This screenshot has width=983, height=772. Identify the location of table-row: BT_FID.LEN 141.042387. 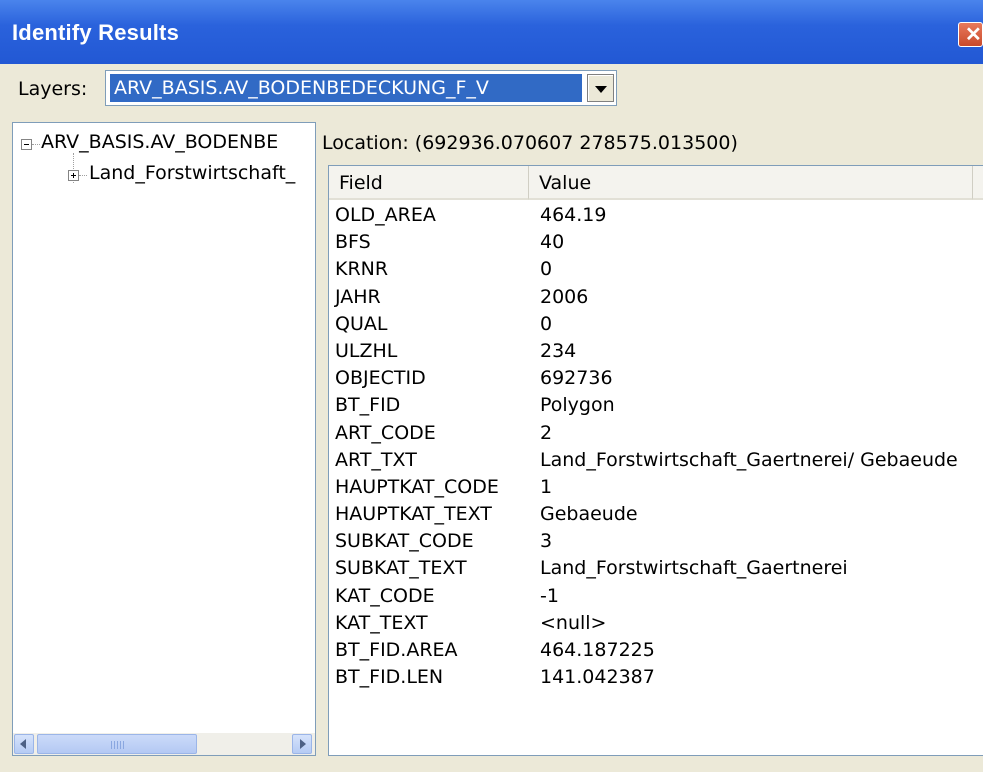
(656, 677).